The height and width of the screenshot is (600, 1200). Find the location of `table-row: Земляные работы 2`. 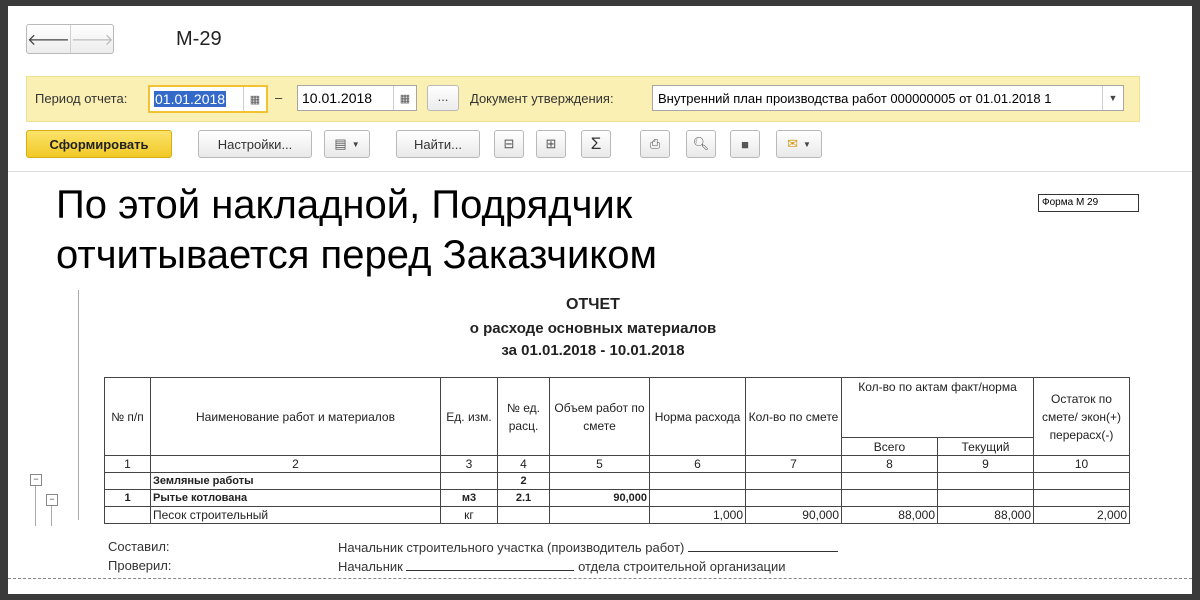

table-row: Земляные работы 2 is located at coordinates (617, 481).